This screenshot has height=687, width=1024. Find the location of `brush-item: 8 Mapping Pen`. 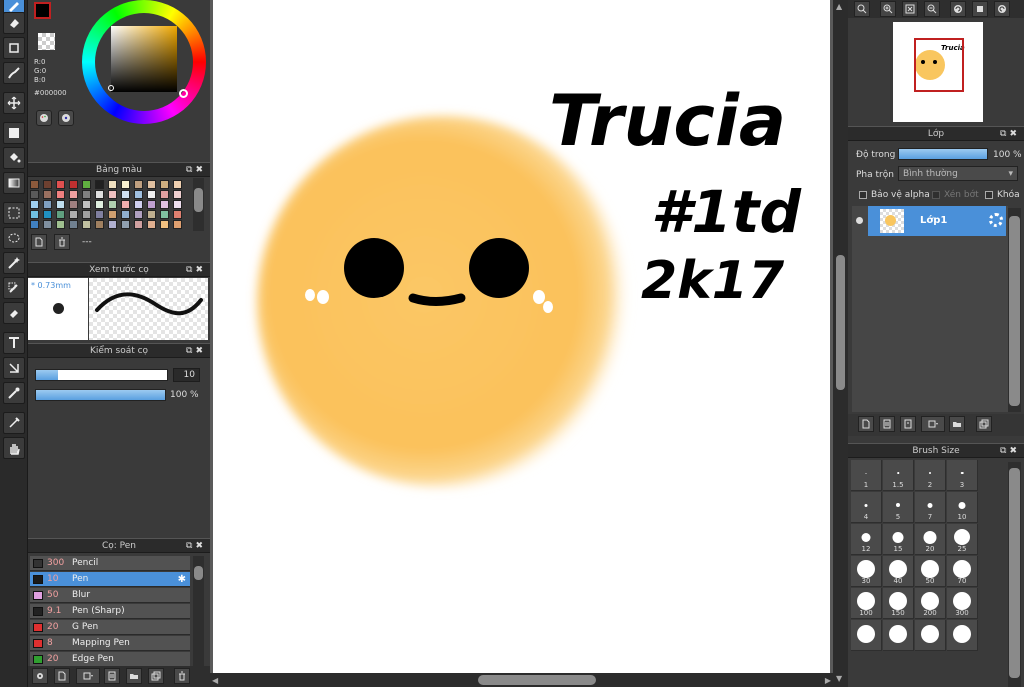

brush-item: 8 Mapping Pen is located at coordinates (110, 643).